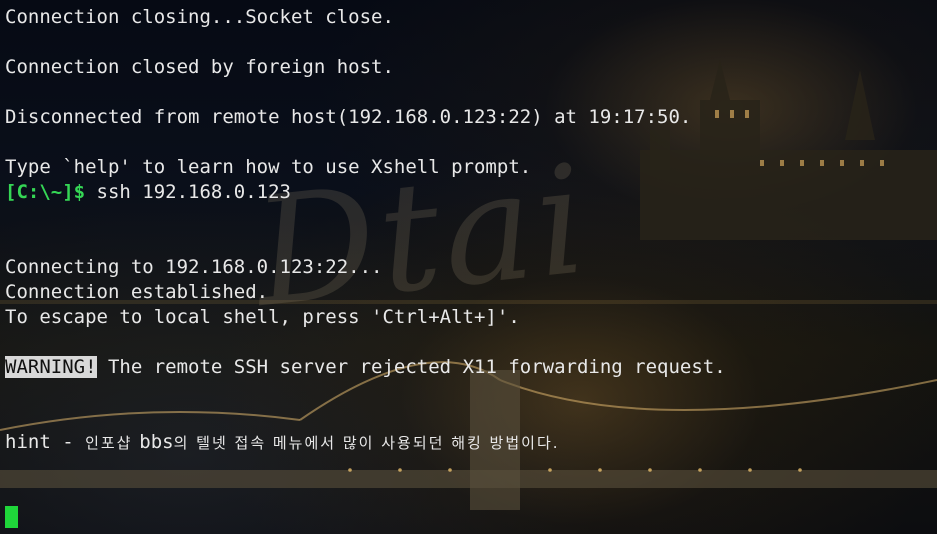  What do you see at coordinates (11, 517) in the screenshot?
I see `terminal-cursor` at bounding box center [11, 517].